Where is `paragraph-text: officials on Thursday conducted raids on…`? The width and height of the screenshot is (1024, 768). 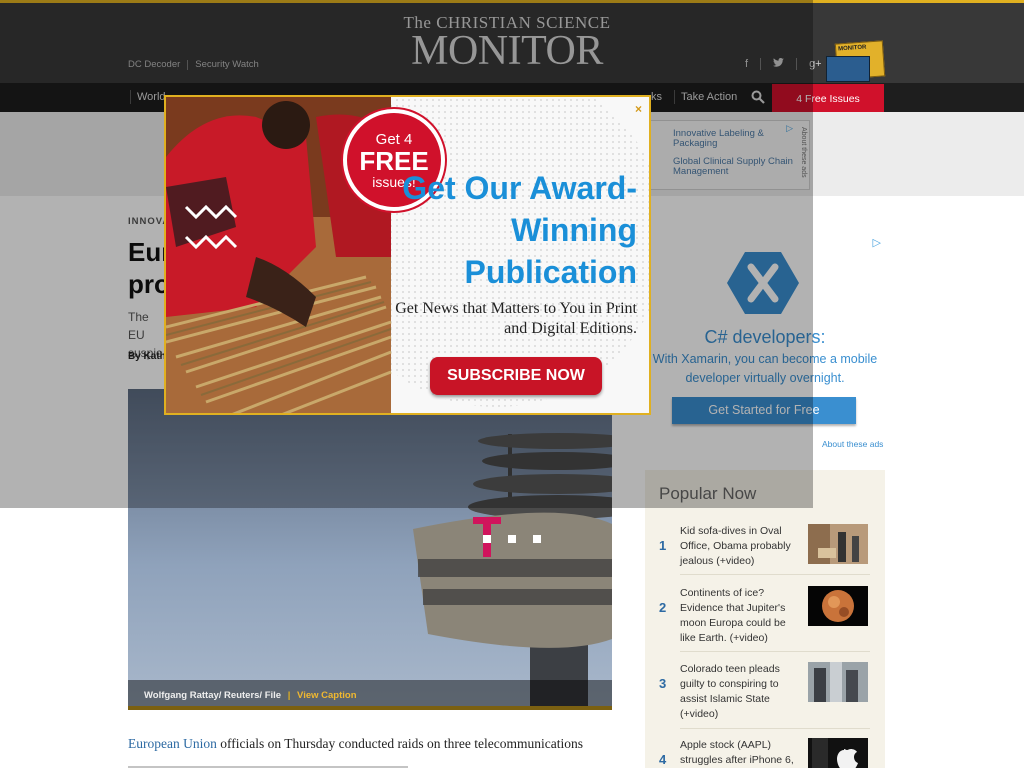 paragraph-text: officials on Thursday conducted raids on… is located at coordinates (400, 743).